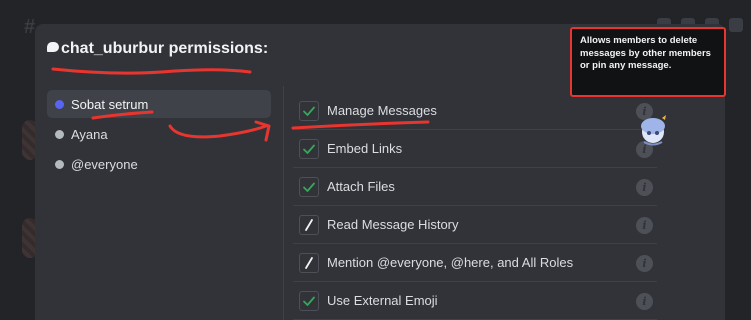 The height and width of the screenshot is (320, 751). What do you see at coordinates (89, 134) in the screenshot?
I see `role-label: Ayana` at bounding box center [89, 134].